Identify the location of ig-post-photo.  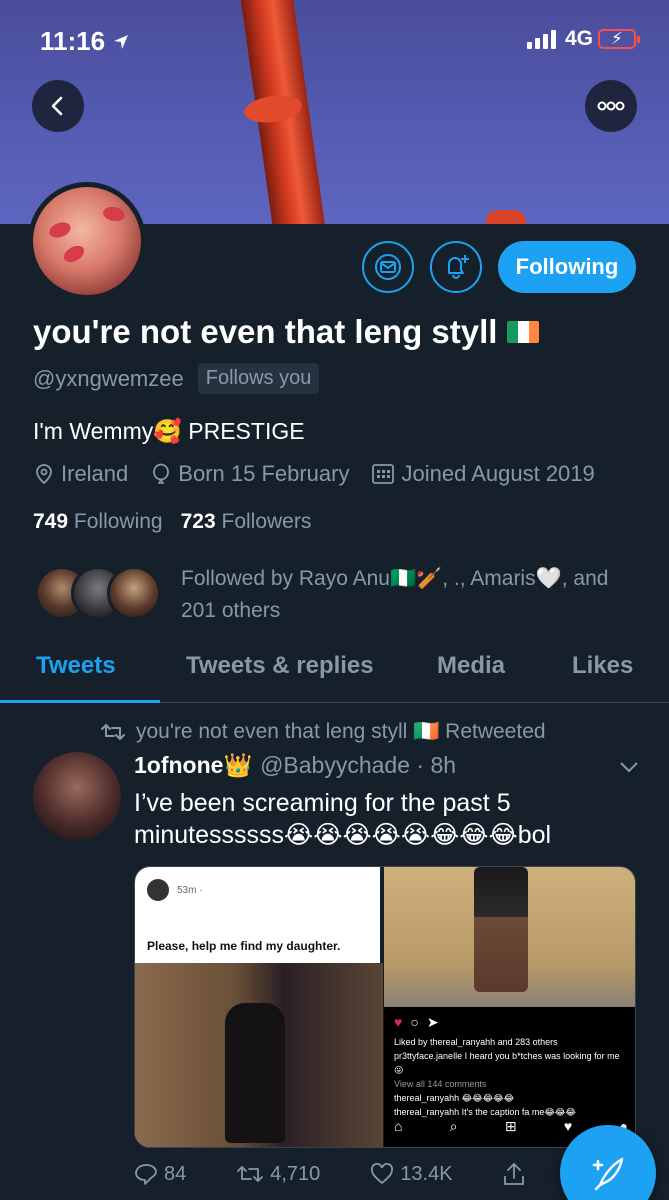
(509, 937).